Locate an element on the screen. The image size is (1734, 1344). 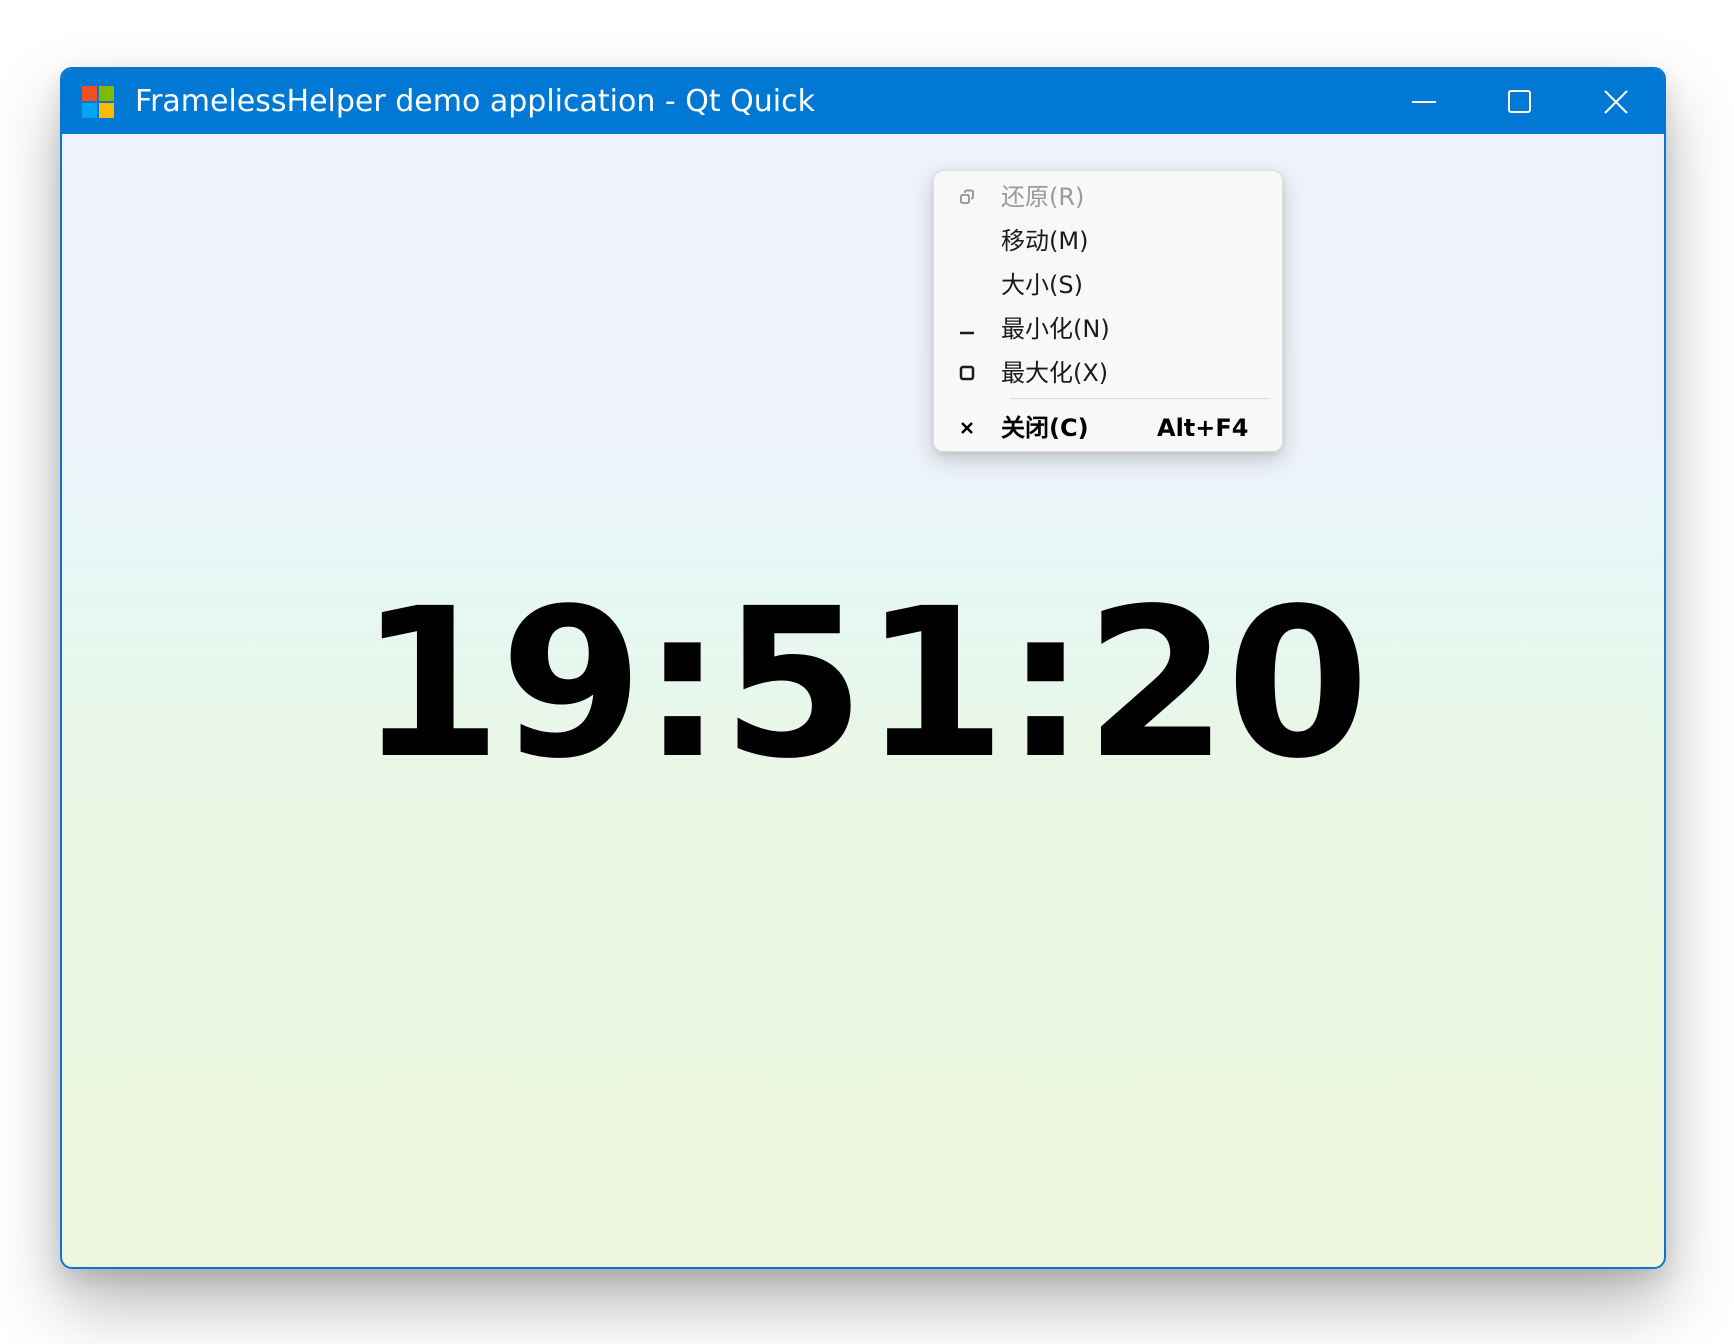
menu-item-shortcut: Alt+F4 is located at coordinates (1203, 428).